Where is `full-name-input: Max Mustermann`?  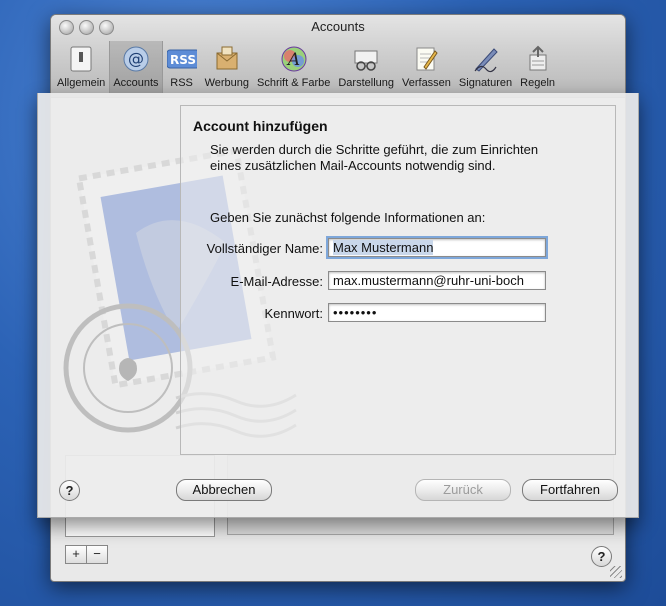 full-name-input: Max Mustermann is located at coordinates (437, 247).